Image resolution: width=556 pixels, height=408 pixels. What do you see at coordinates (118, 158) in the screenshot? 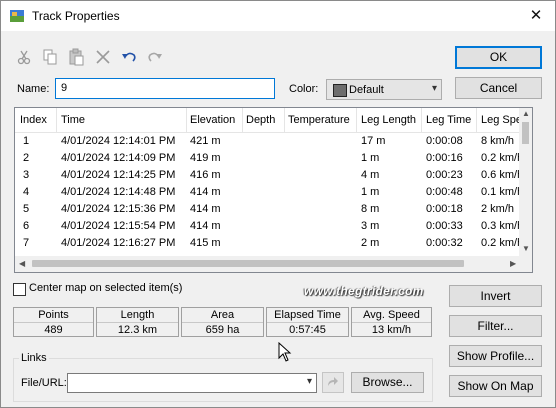
I see `table-cell: 4/01/2024 12:14:09 PM` at bounding box center [118, 158].